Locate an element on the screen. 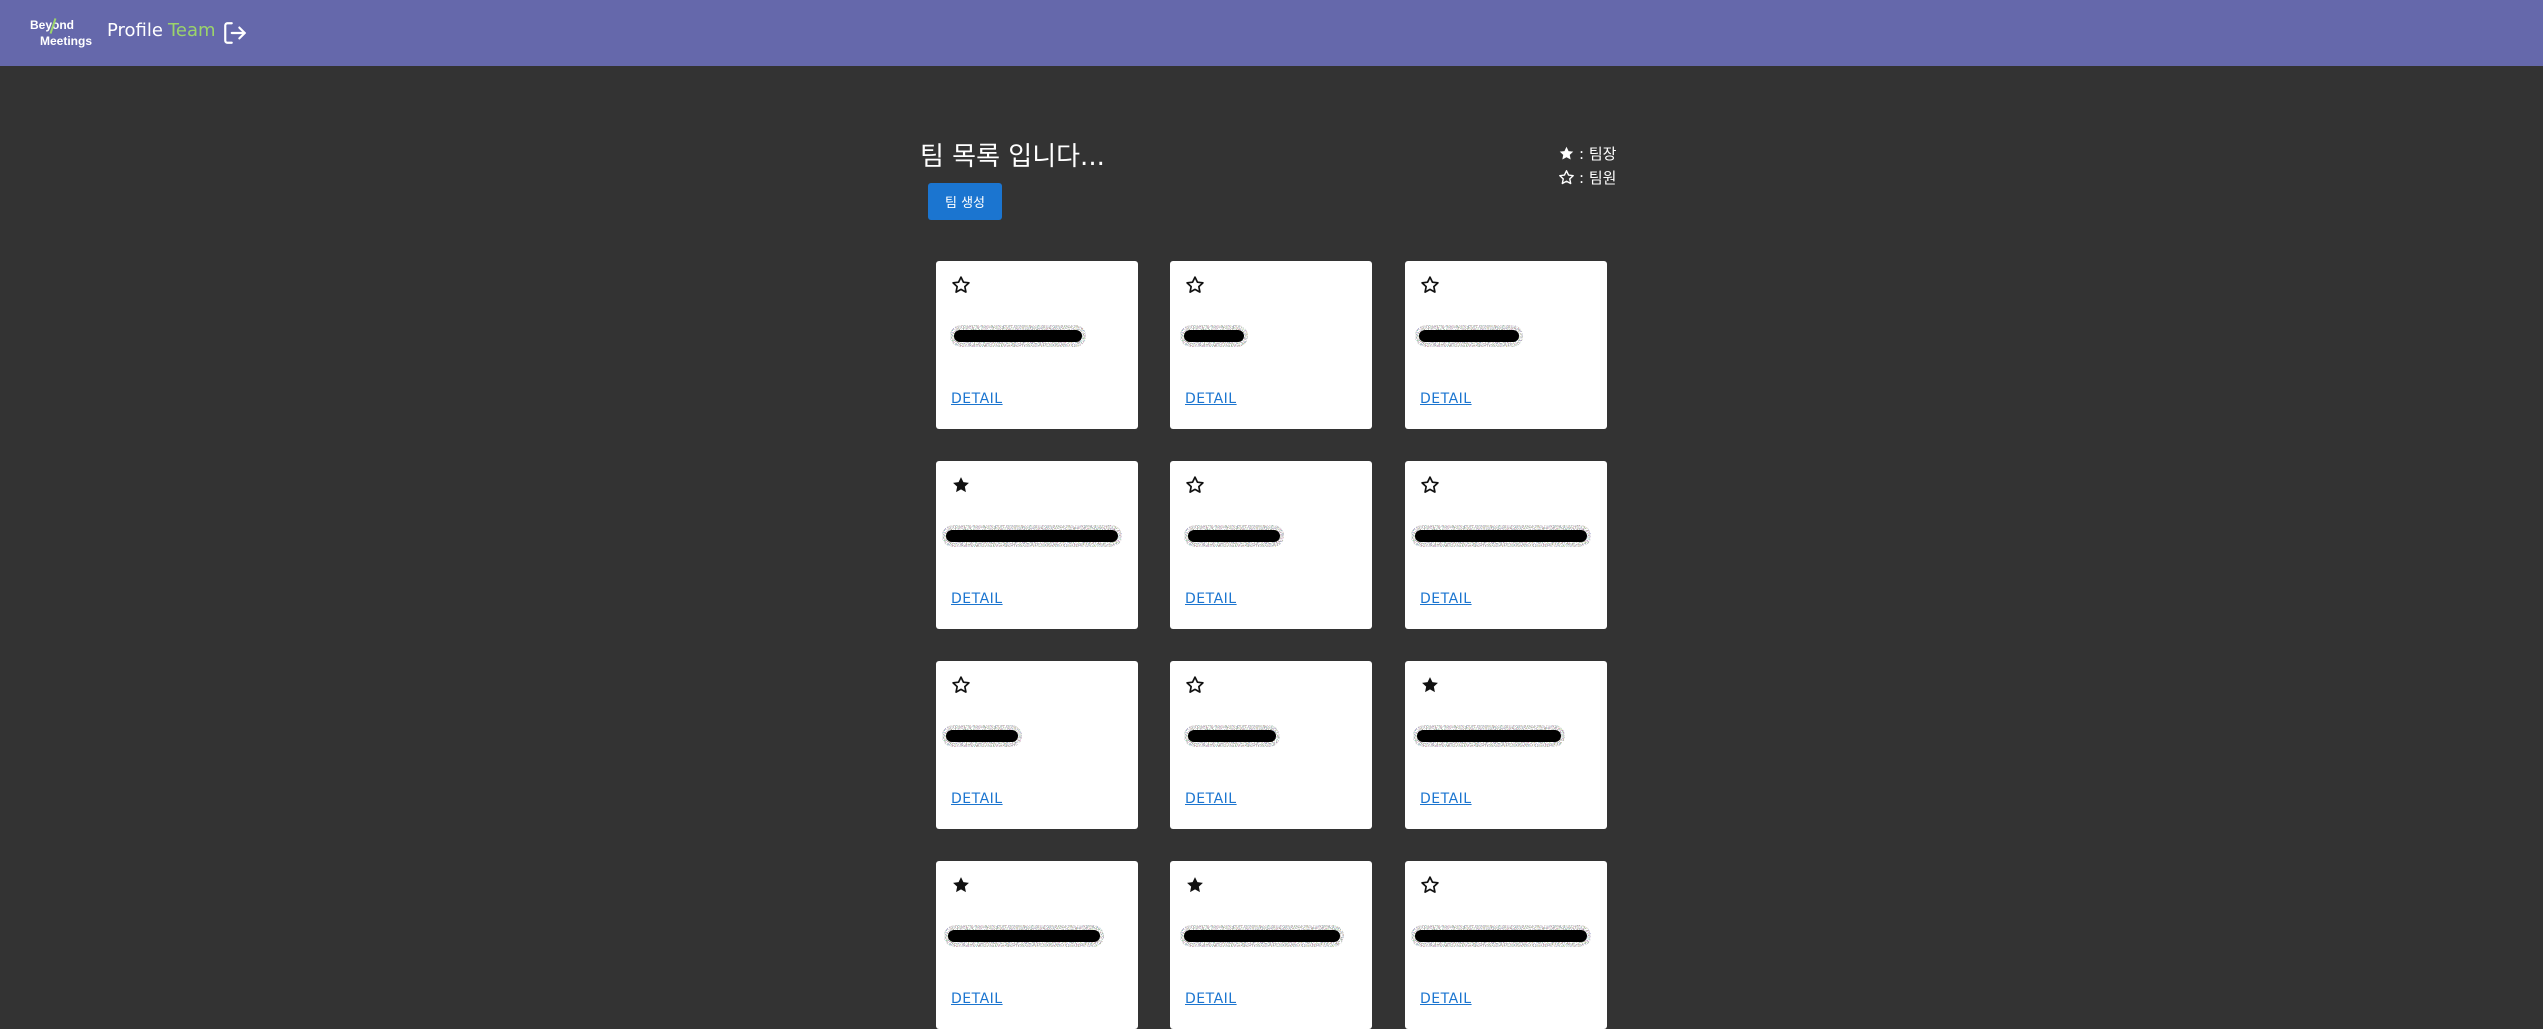 The image size is (2543, 1029). legend-leader: : 팀장 is located at coordinates (1587, 153).